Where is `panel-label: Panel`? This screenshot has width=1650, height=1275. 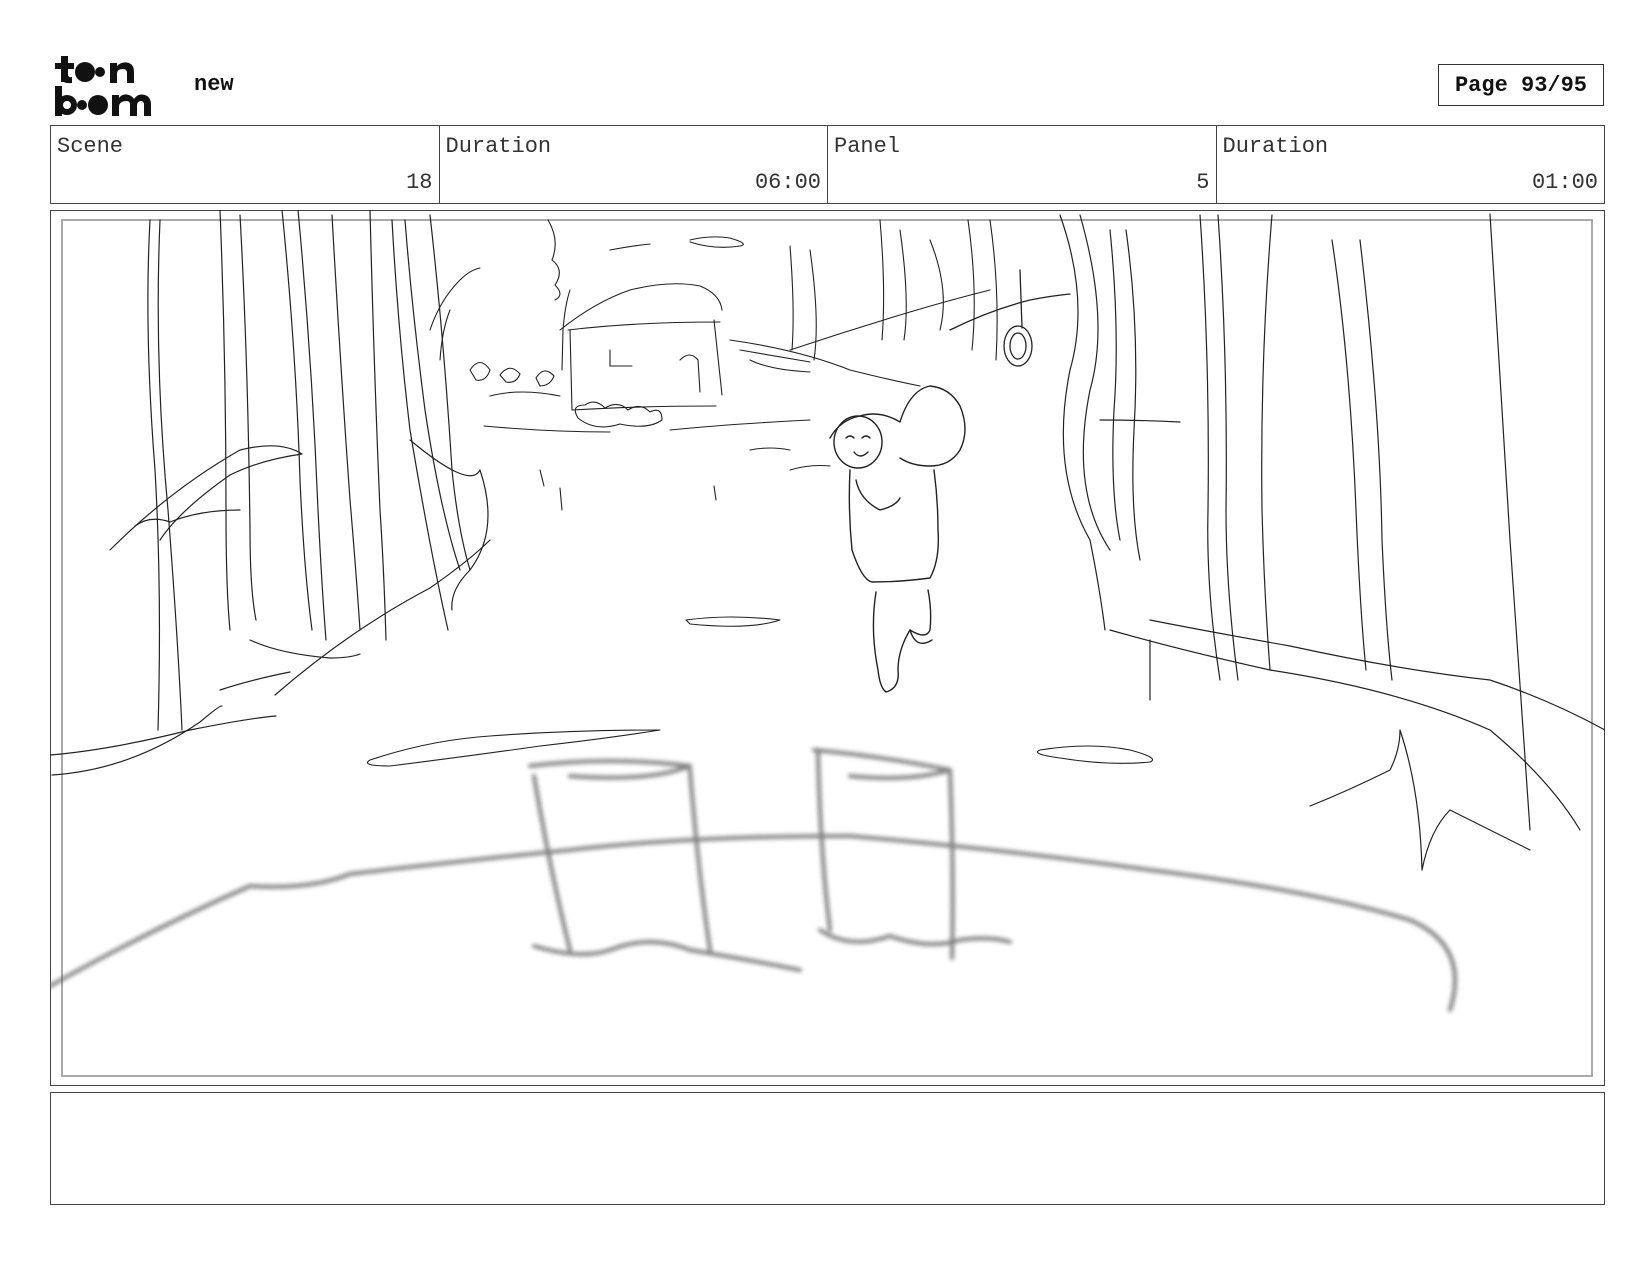
panel-label: Panel is located at coordinates (867, 146).